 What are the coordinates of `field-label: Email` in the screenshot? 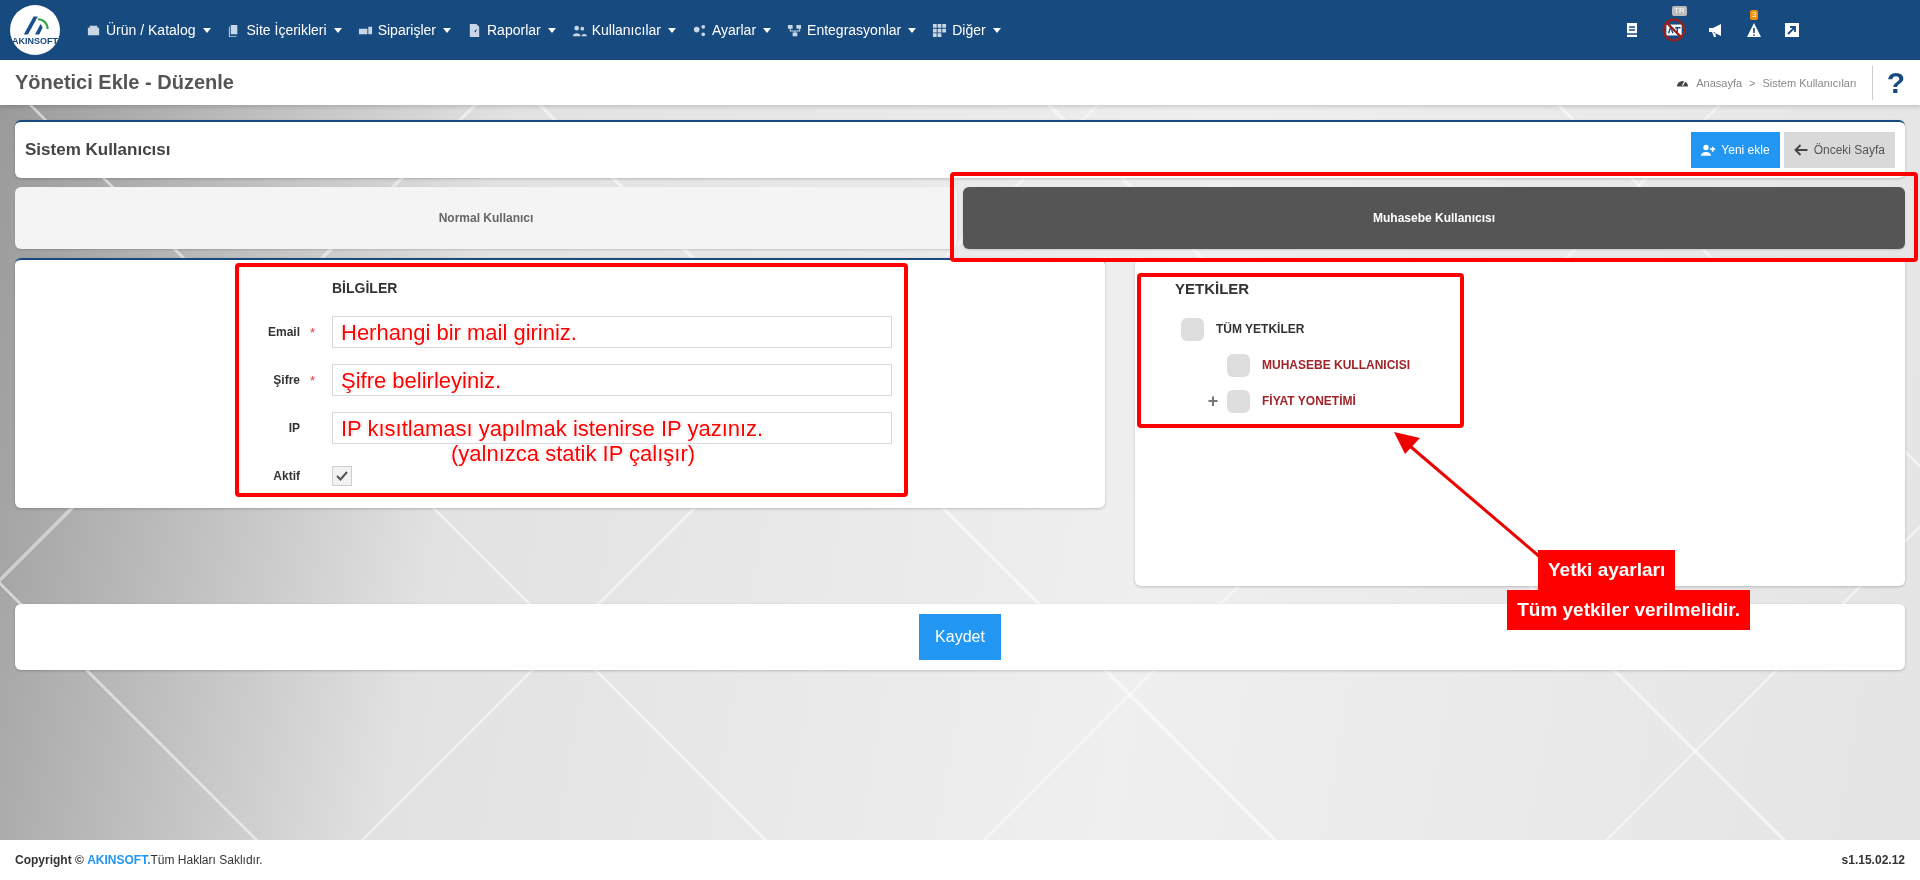 It's located at (283, 332).